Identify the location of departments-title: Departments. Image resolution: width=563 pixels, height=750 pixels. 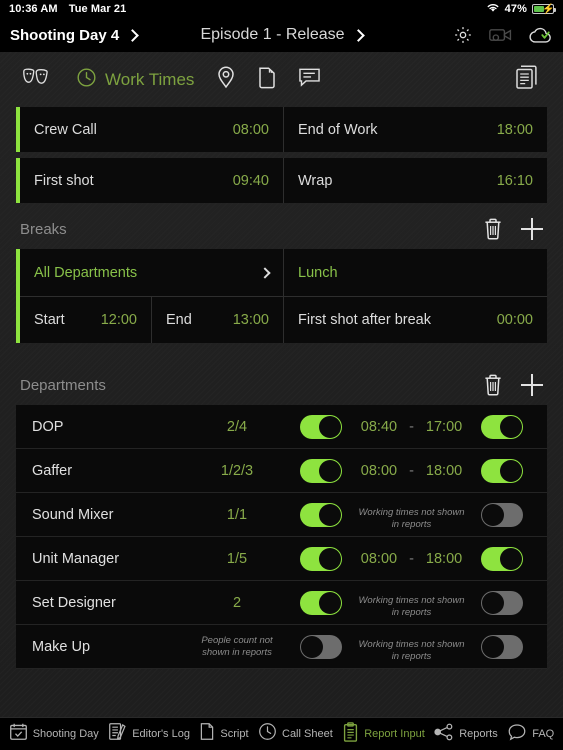
(63, 385).